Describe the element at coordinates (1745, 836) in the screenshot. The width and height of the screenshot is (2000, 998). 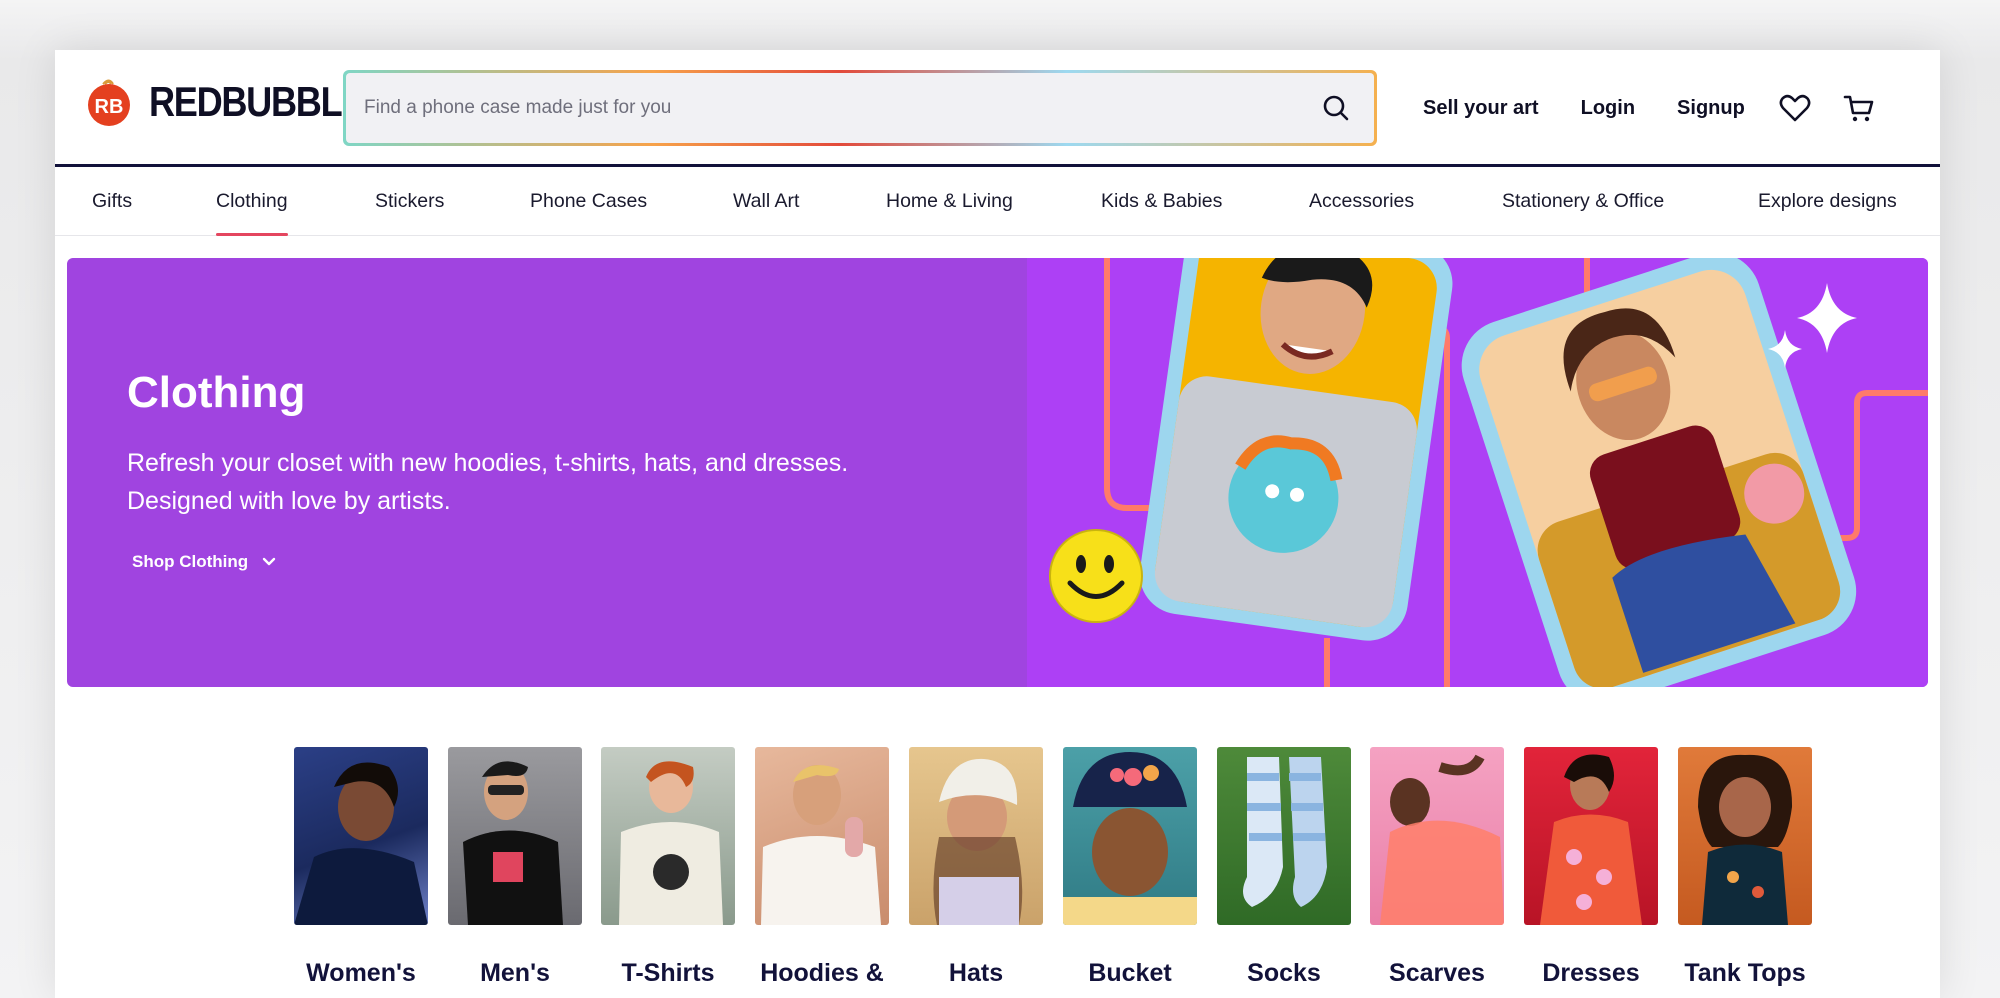
I see `category-tank-tops-image` at that location.